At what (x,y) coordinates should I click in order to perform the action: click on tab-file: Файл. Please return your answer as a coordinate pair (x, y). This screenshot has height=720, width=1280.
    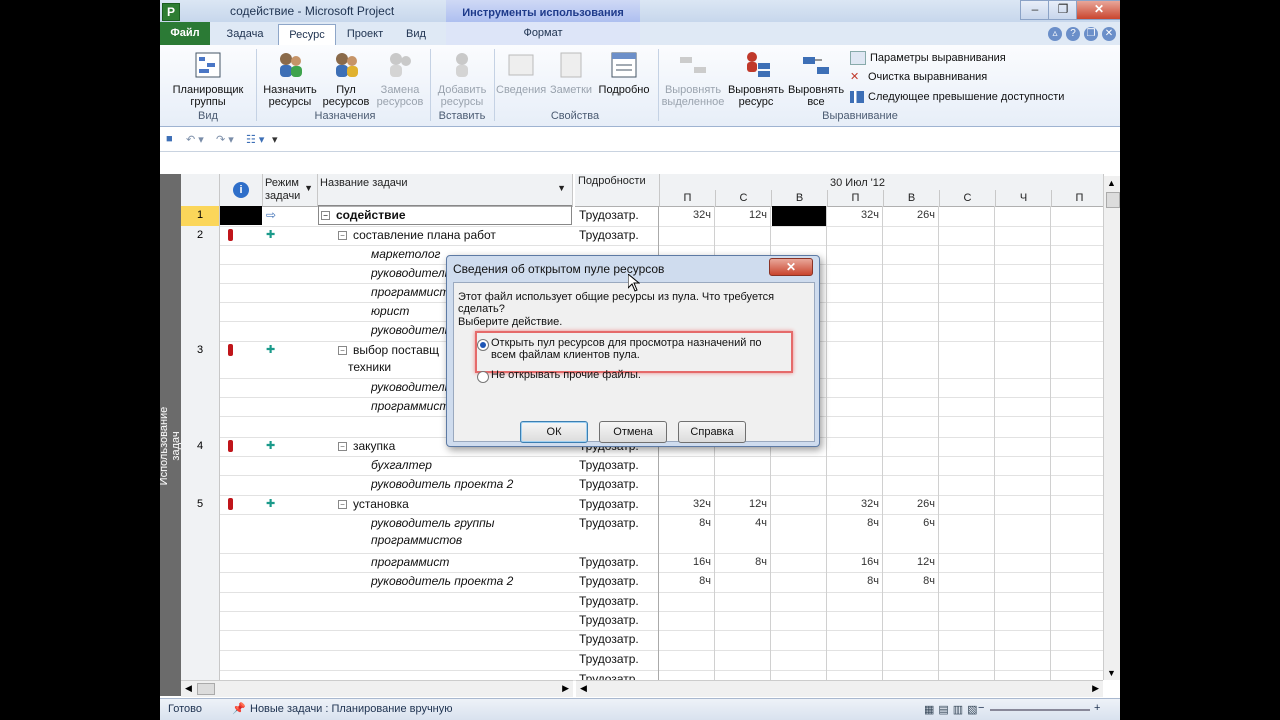
    Looking at the image, I should click on (185, 33).